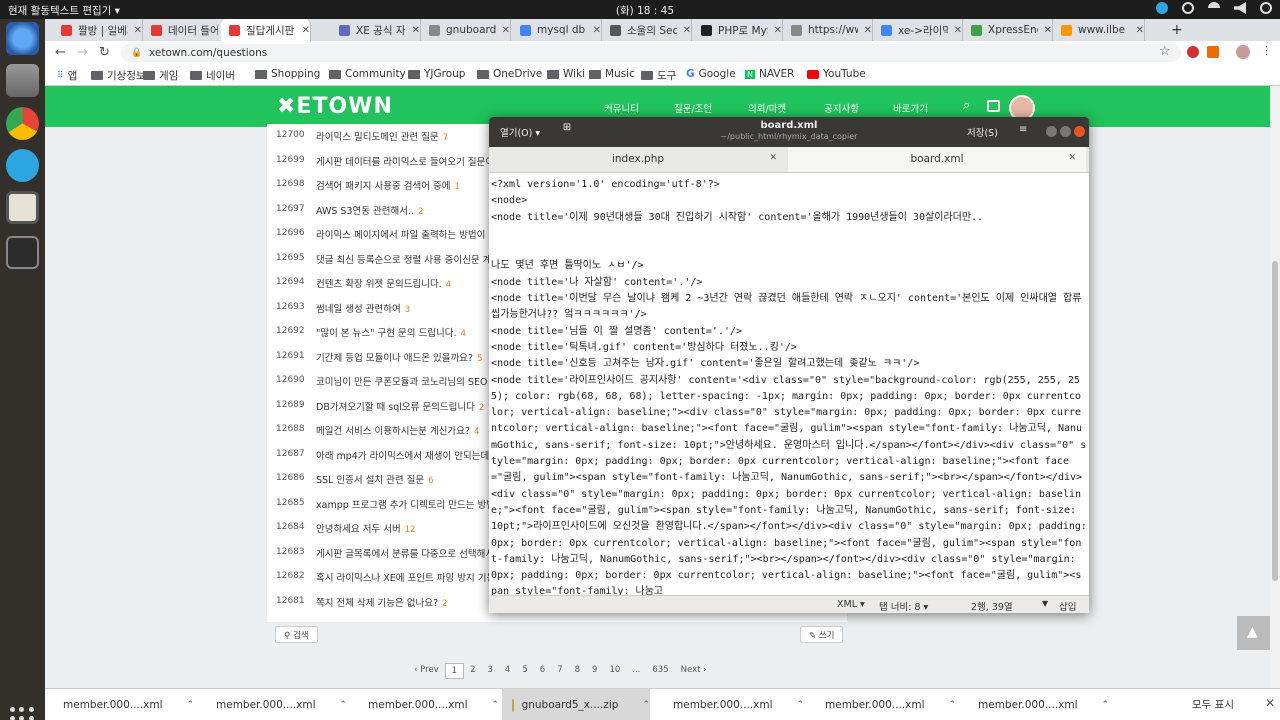 The height and width of the screenshot is (720, 1280). I want to click on row-title: DB가져오기할 때 sql오류 문의드립니다 2, so click(400, 406).